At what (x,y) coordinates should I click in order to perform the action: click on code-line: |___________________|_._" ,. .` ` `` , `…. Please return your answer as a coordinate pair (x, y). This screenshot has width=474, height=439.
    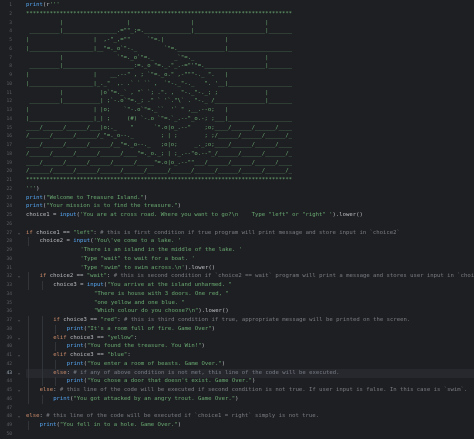
    Looking at the image, I should click on (250, 84).